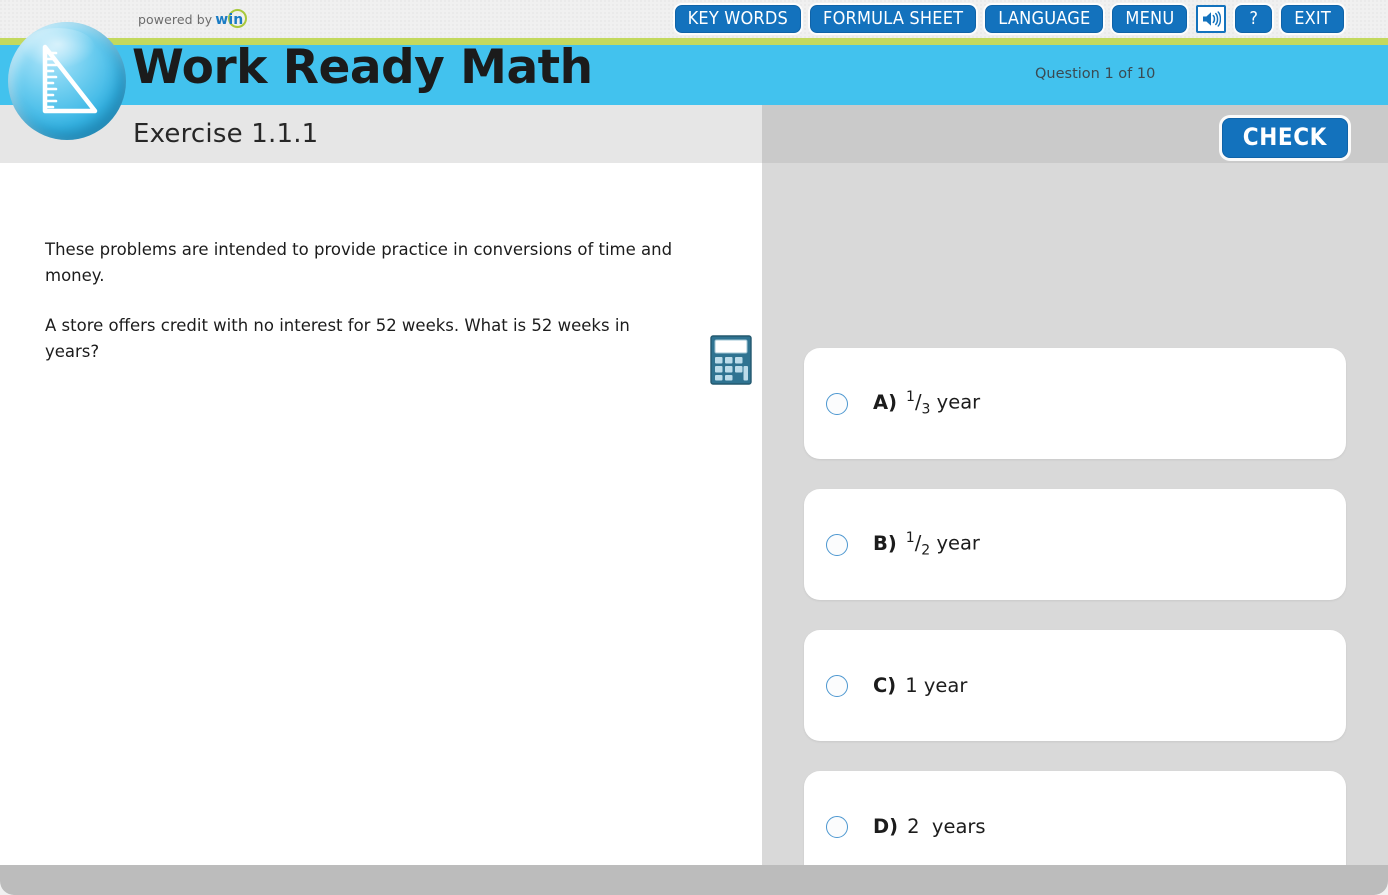  I want to click on option-d-letter: D), so click(886, 826).